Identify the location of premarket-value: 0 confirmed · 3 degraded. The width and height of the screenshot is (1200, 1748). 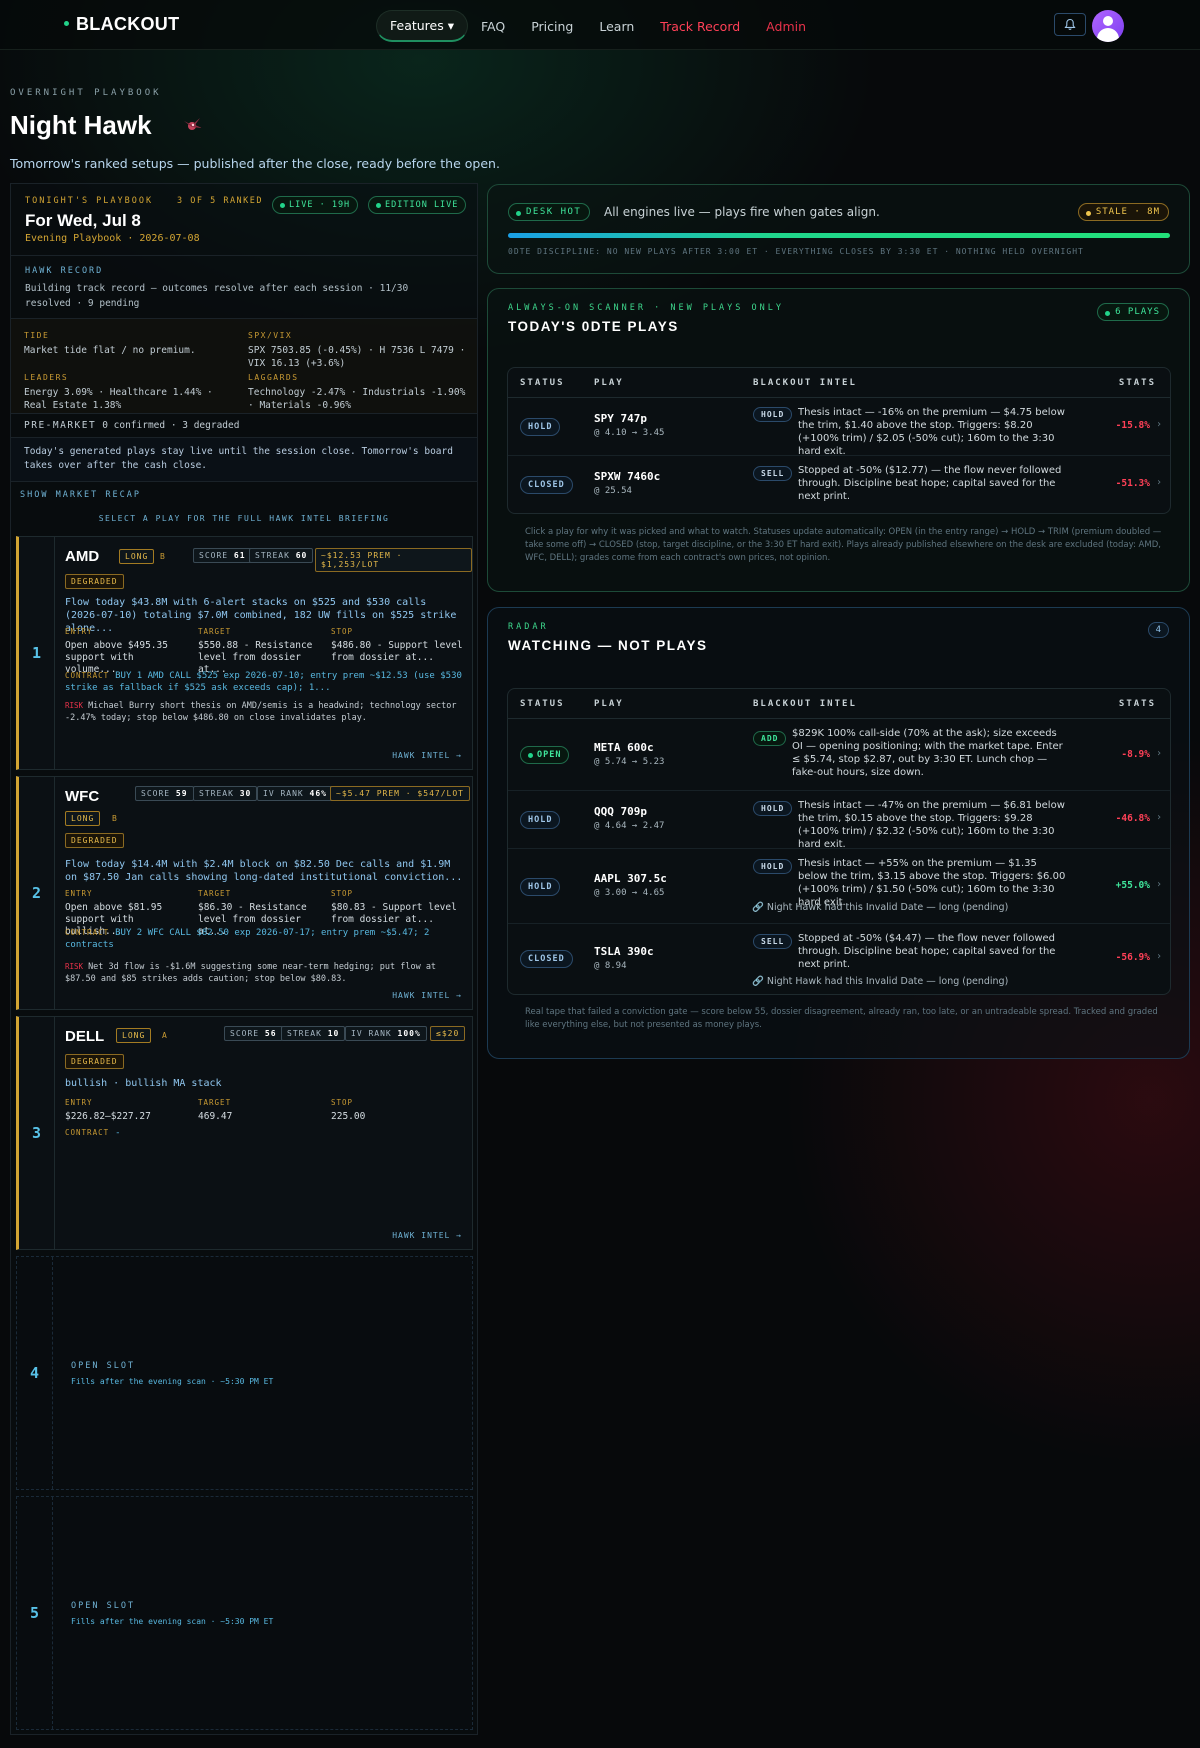
(171, 425).